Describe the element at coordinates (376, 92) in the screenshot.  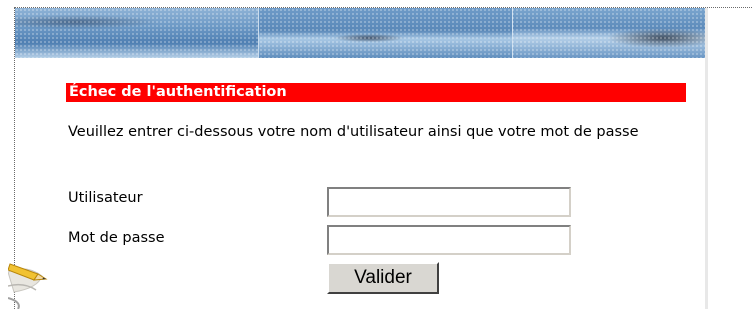
I see `error-banner: Échec de l'authentification` at that location.